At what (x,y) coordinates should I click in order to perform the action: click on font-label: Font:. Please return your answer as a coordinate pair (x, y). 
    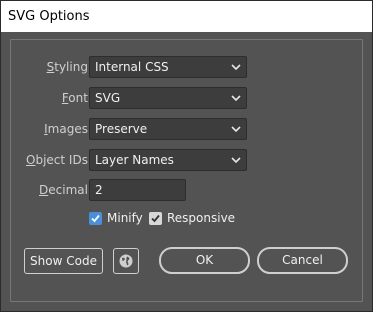
    Looking at the image, I should click on (76, 98).